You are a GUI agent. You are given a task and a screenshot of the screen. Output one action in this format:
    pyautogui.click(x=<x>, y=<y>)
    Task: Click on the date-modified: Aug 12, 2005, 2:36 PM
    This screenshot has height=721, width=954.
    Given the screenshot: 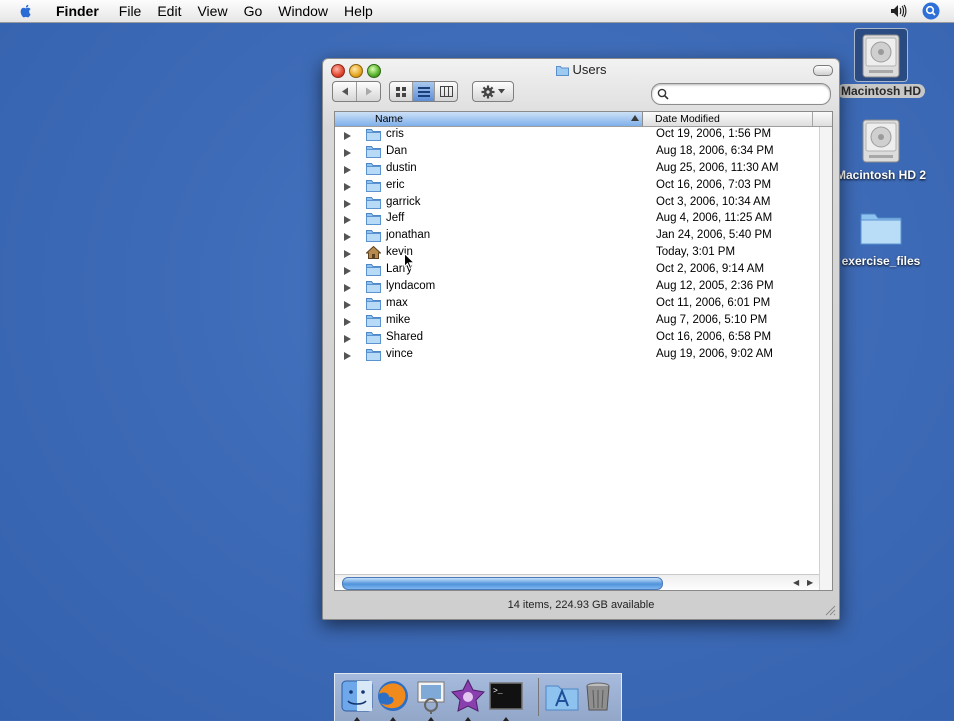 What is the action you would take?
    pyautogui.click(x=715, y=286)
    